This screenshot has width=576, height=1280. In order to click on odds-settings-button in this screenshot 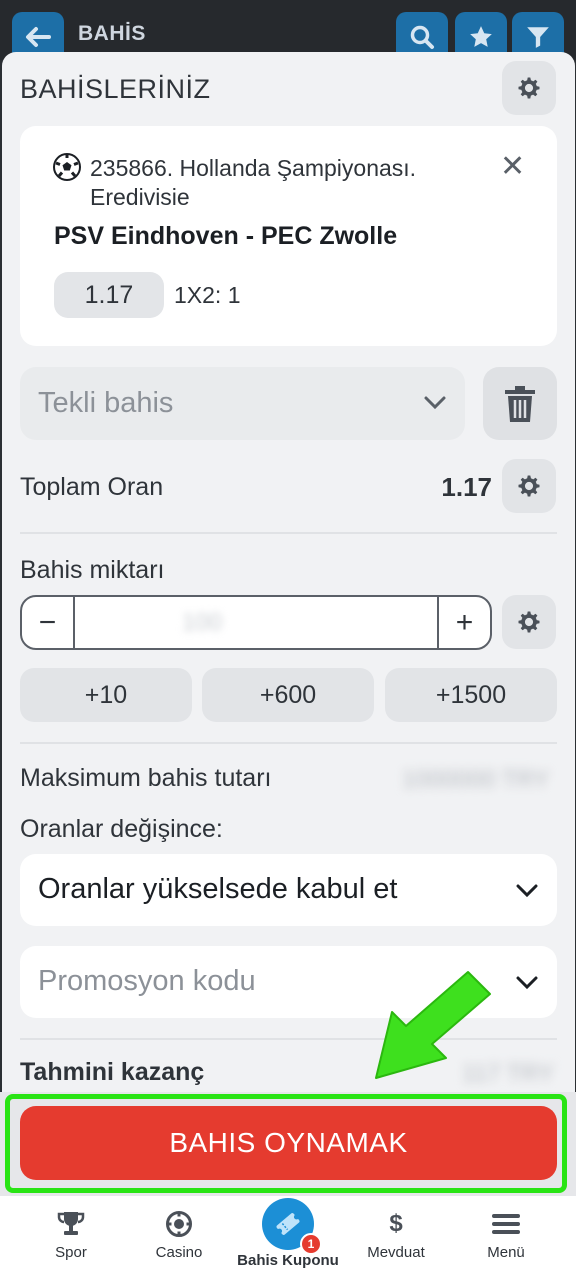, I will do `click(529, 486)`.